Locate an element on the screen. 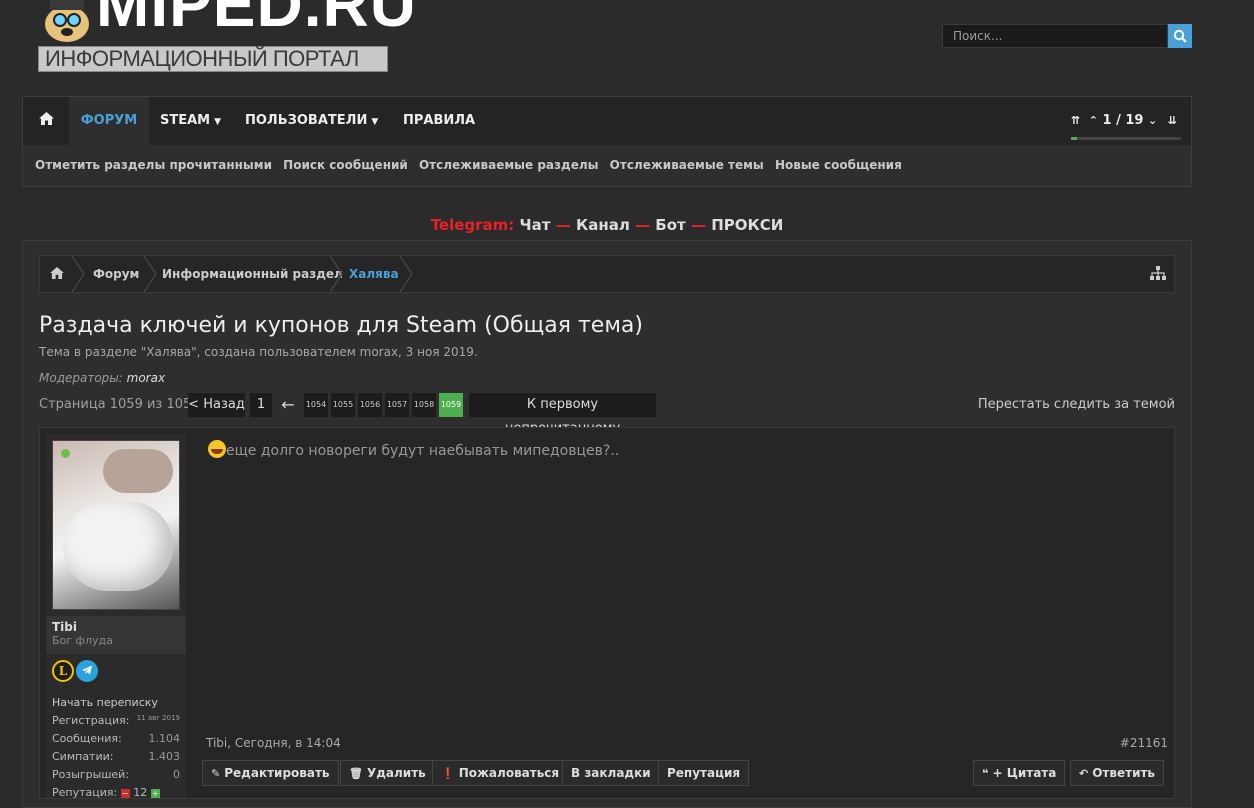 The height and width of the screenshot is (808, 1254). reply-button: ↶ Ответить is located at coordinates (1117, 773).